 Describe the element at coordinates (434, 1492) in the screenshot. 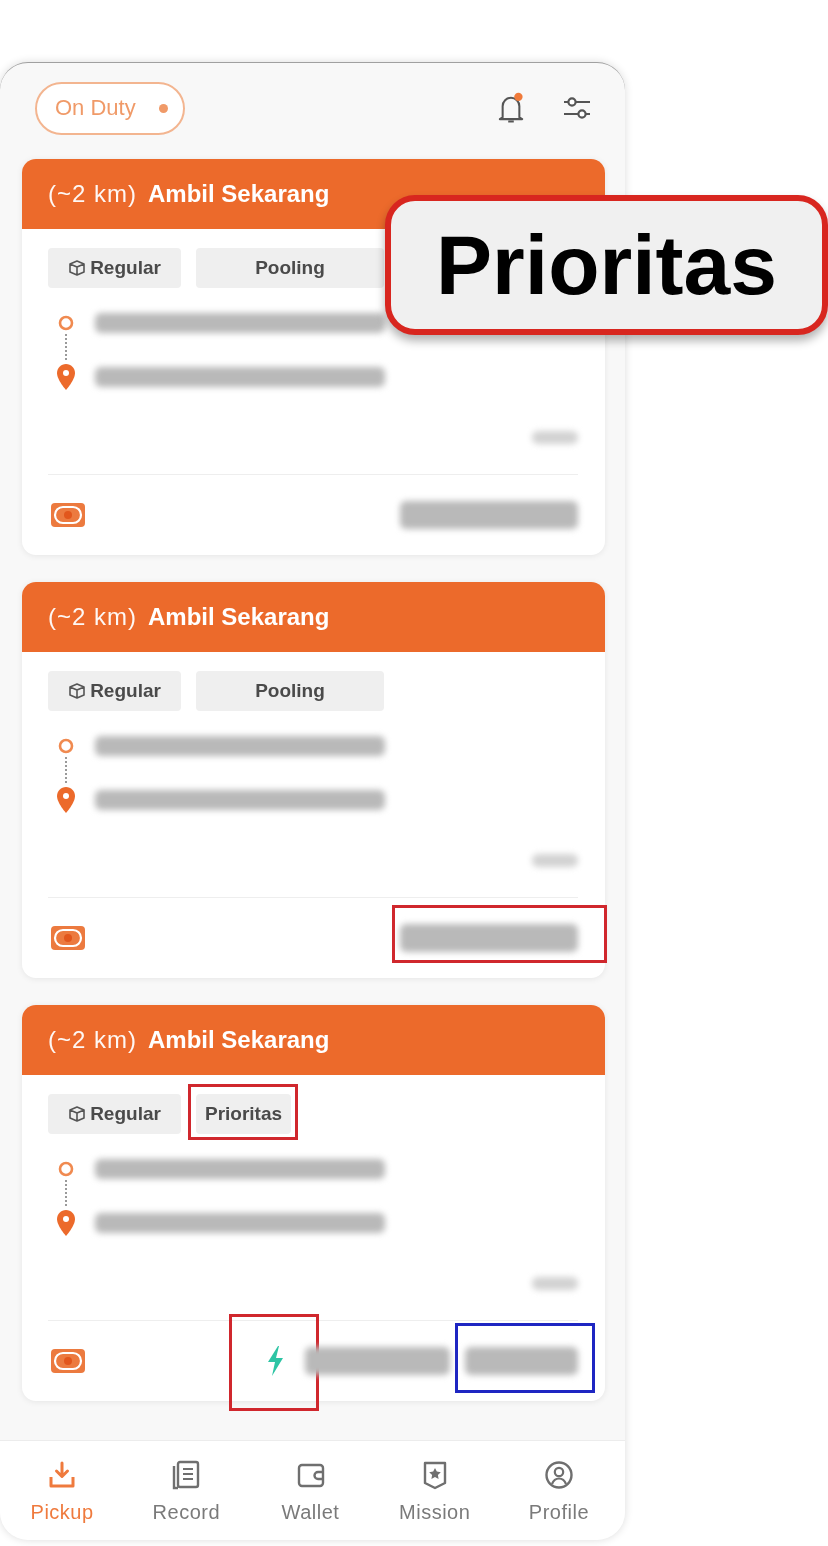

I see `nav-tab: Mission` at that location.